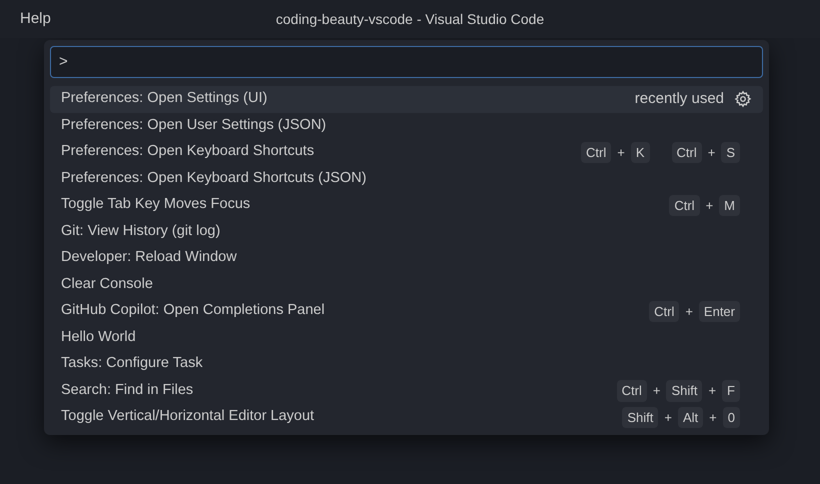 The image size is (820, 484). Describe the element at coordinates (127, 390) in the screenshot. I see `command-label: Search: Find in Files` at that location.